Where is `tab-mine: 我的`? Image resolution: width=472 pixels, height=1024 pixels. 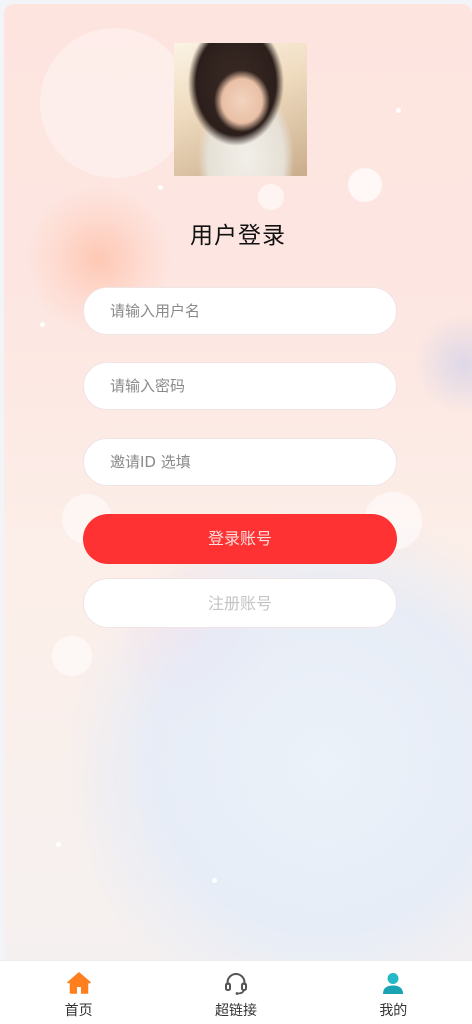
tab-mine: 我的 is located at coordinates (393, 992).